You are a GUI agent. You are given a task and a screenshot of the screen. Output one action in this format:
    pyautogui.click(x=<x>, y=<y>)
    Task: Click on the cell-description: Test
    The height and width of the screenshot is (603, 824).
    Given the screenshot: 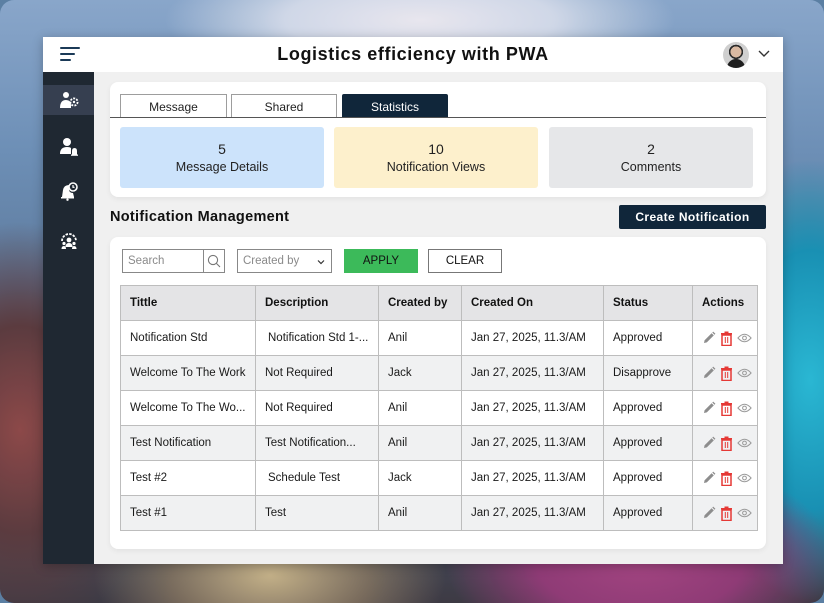 What is the action you would take?
    pyautogui.click(x=317, y=513)
    